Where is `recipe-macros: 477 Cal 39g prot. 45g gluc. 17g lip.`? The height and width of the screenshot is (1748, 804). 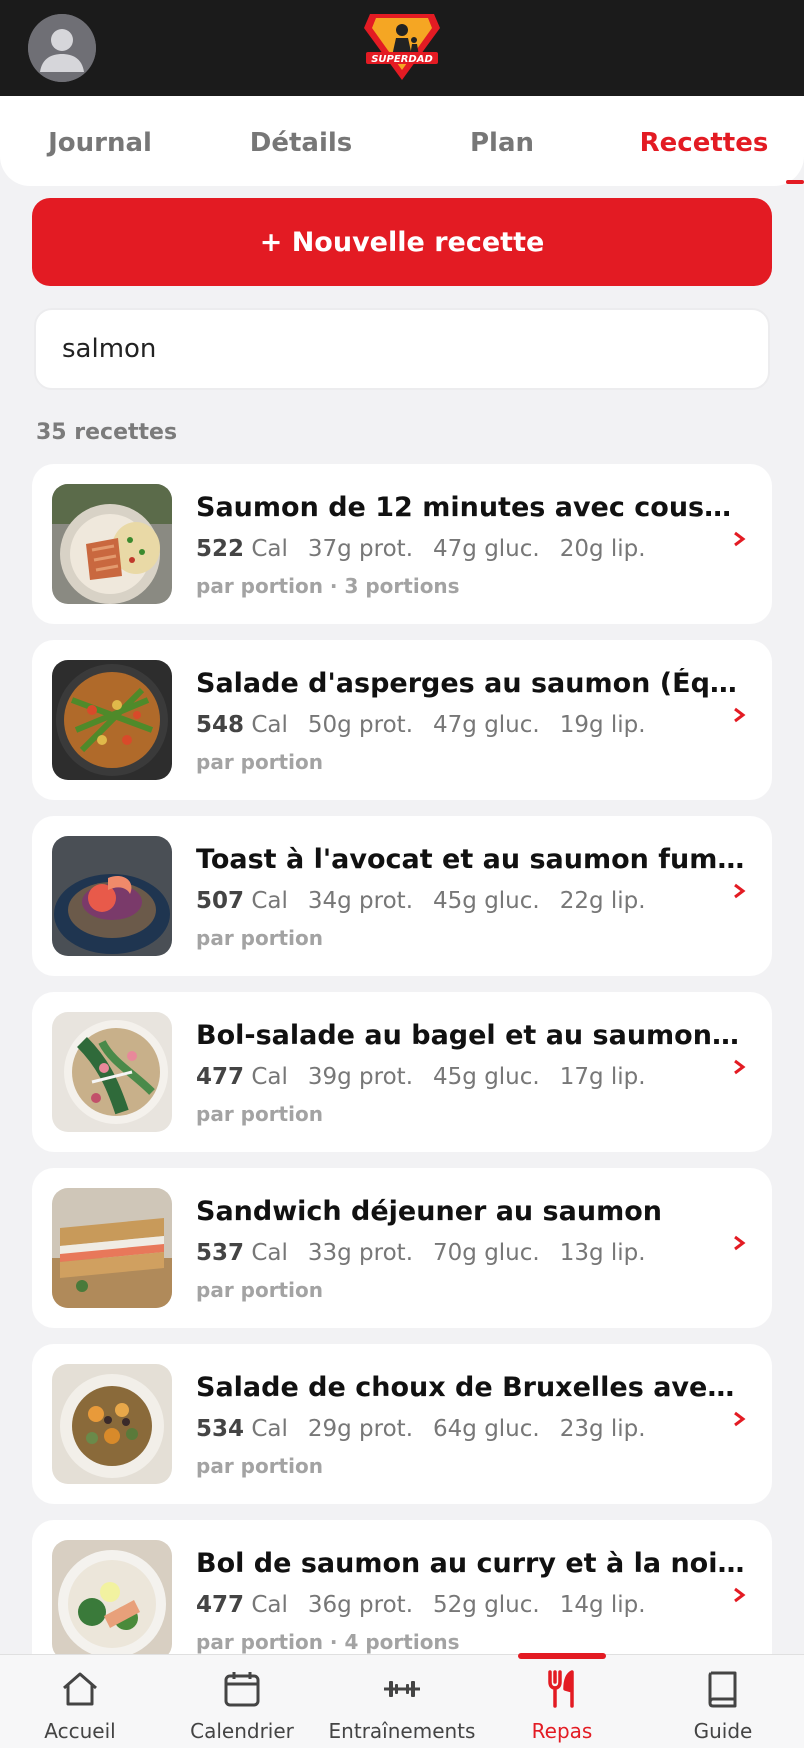 recipe-macros: 477 Cal 39g prot. 45g gluc. 17g lip. is located at coordinates (421, 1077).